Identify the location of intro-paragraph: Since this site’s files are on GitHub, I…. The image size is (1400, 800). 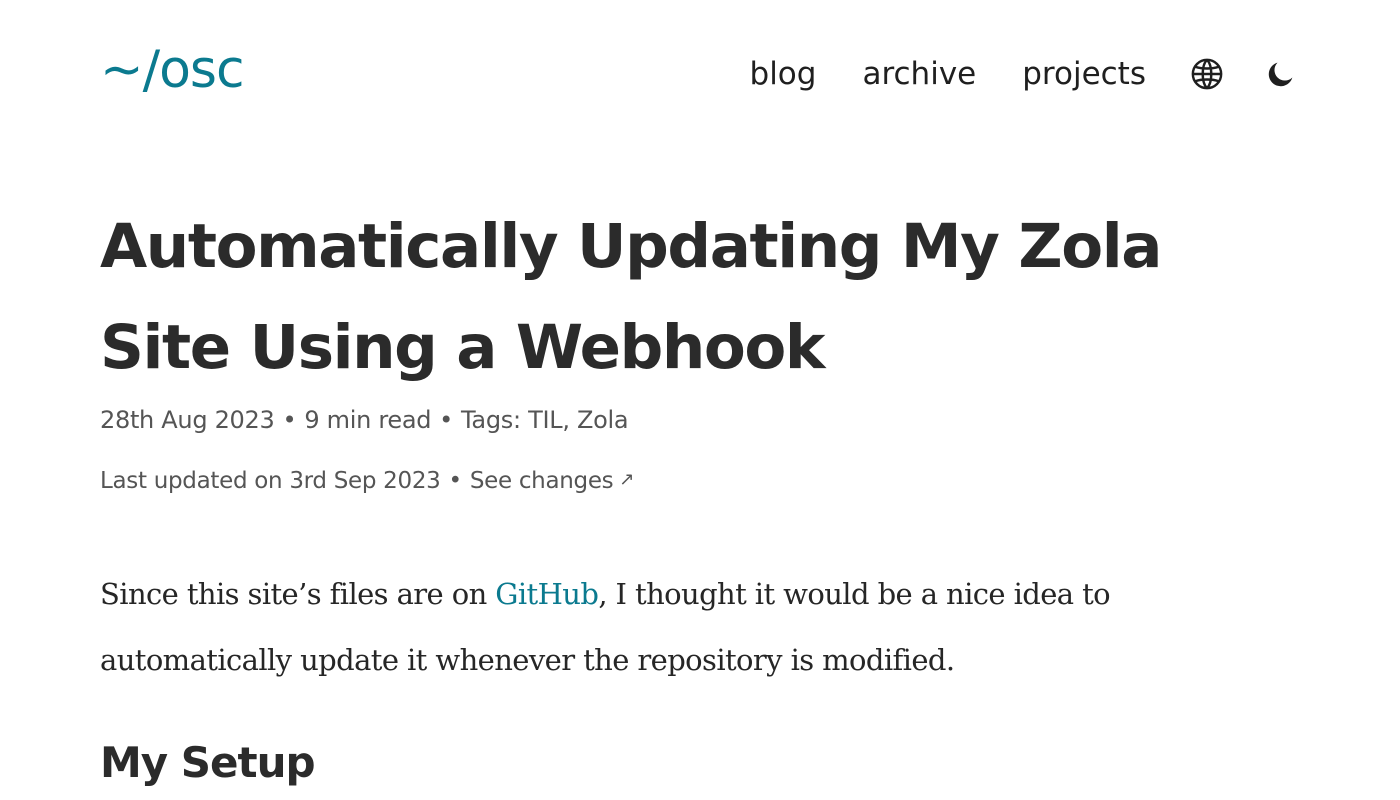
(655, 627).